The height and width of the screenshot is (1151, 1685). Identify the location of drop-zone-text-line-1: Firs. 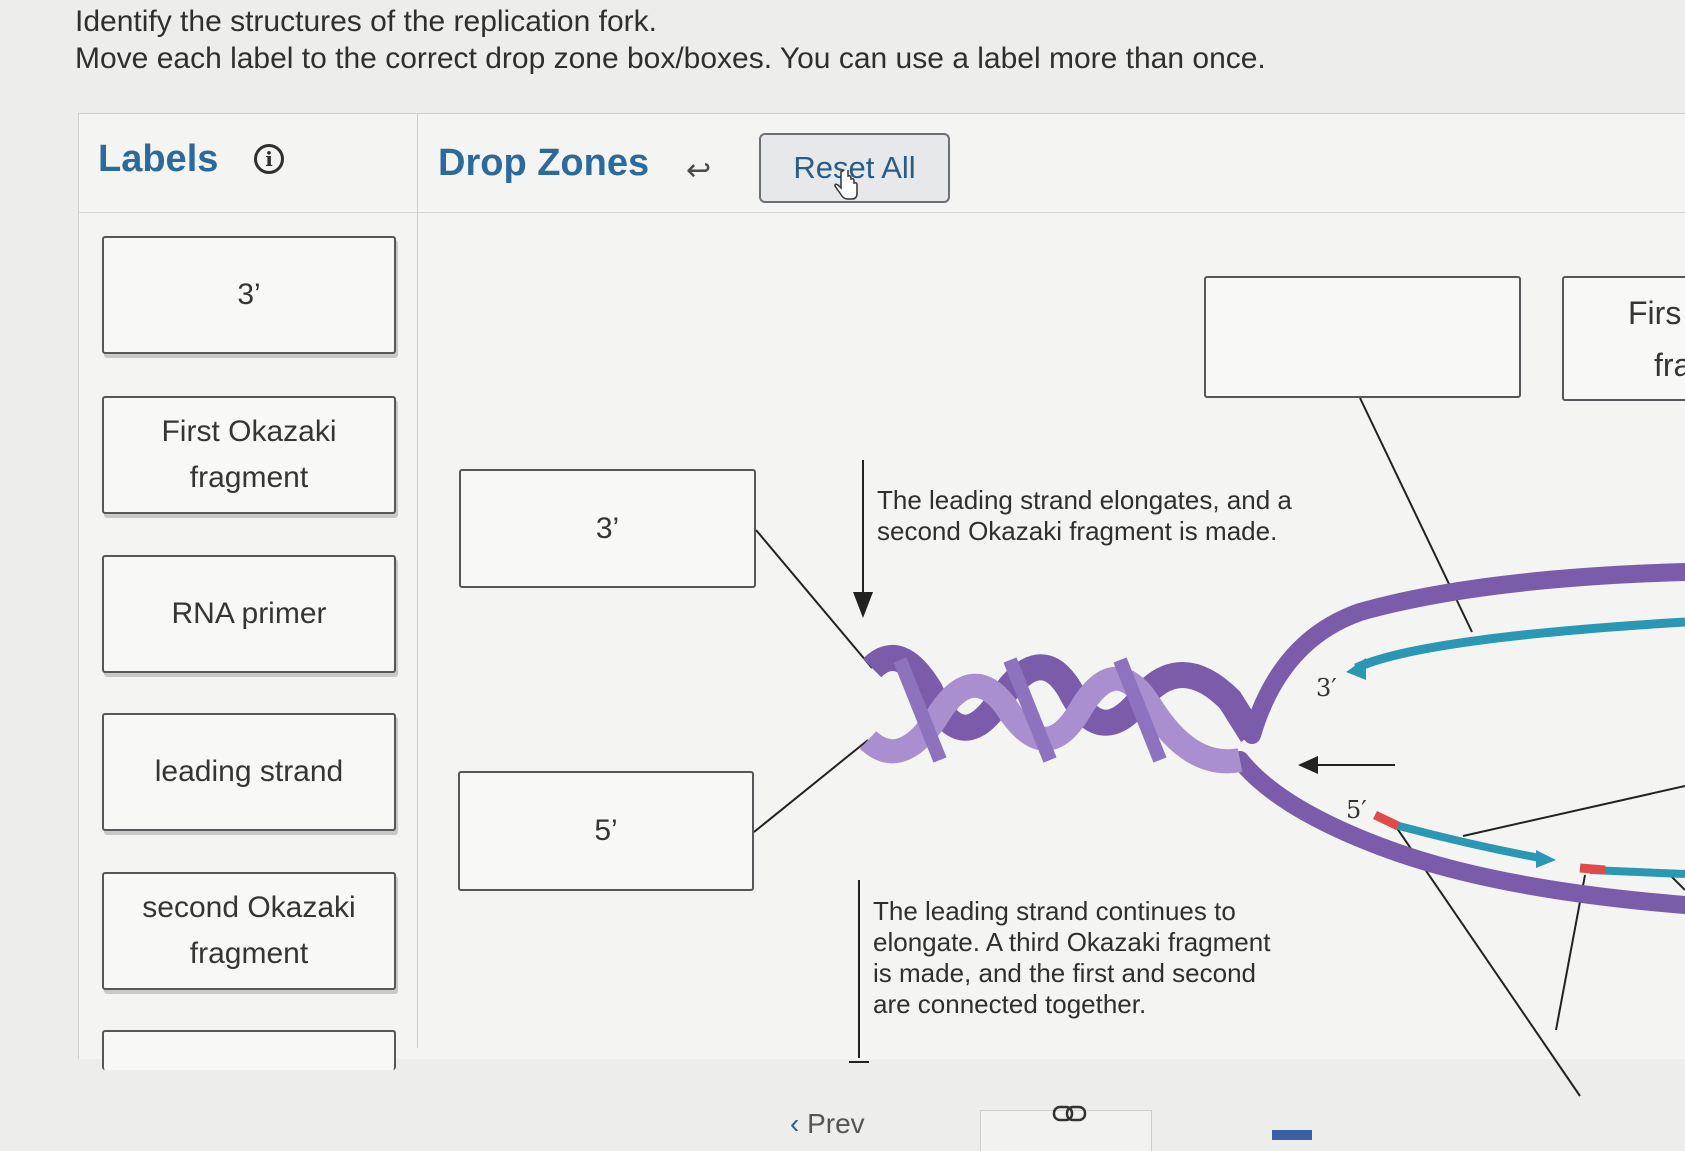
(1655, 312).